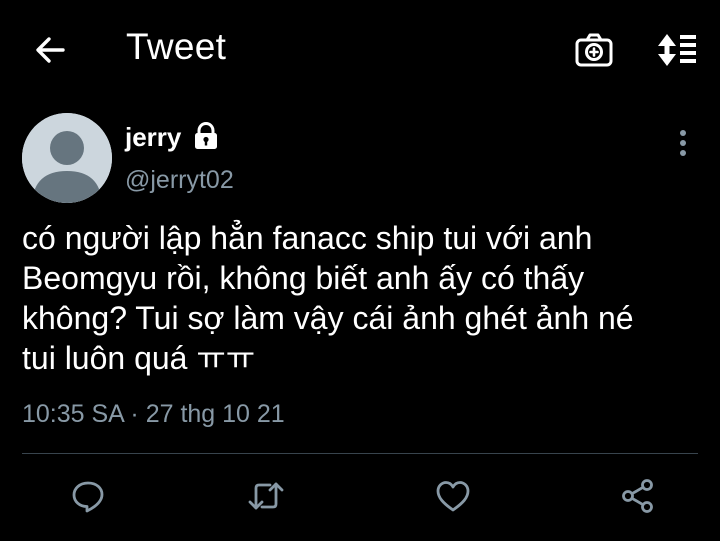 This screenshot has width=720, height=541. I want to click on divider, so click(360, 453).